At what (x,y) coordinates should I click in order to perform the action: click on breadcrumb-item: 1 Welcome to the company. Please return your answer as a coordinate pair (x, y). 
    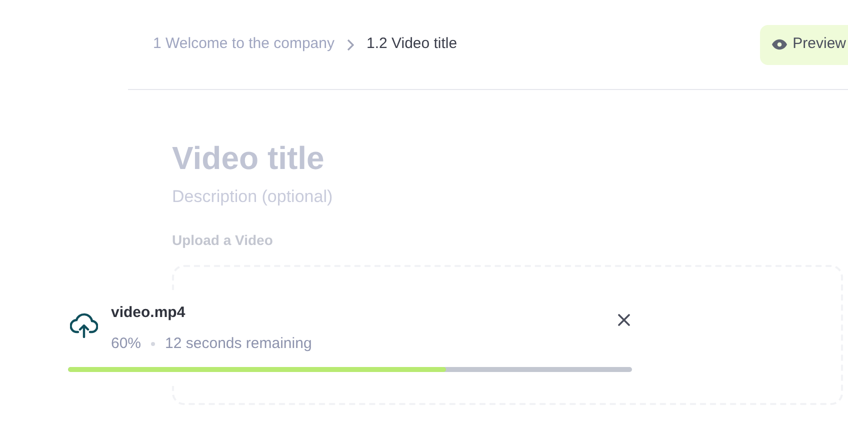
    Looking at the image, I should click on (243, 44).